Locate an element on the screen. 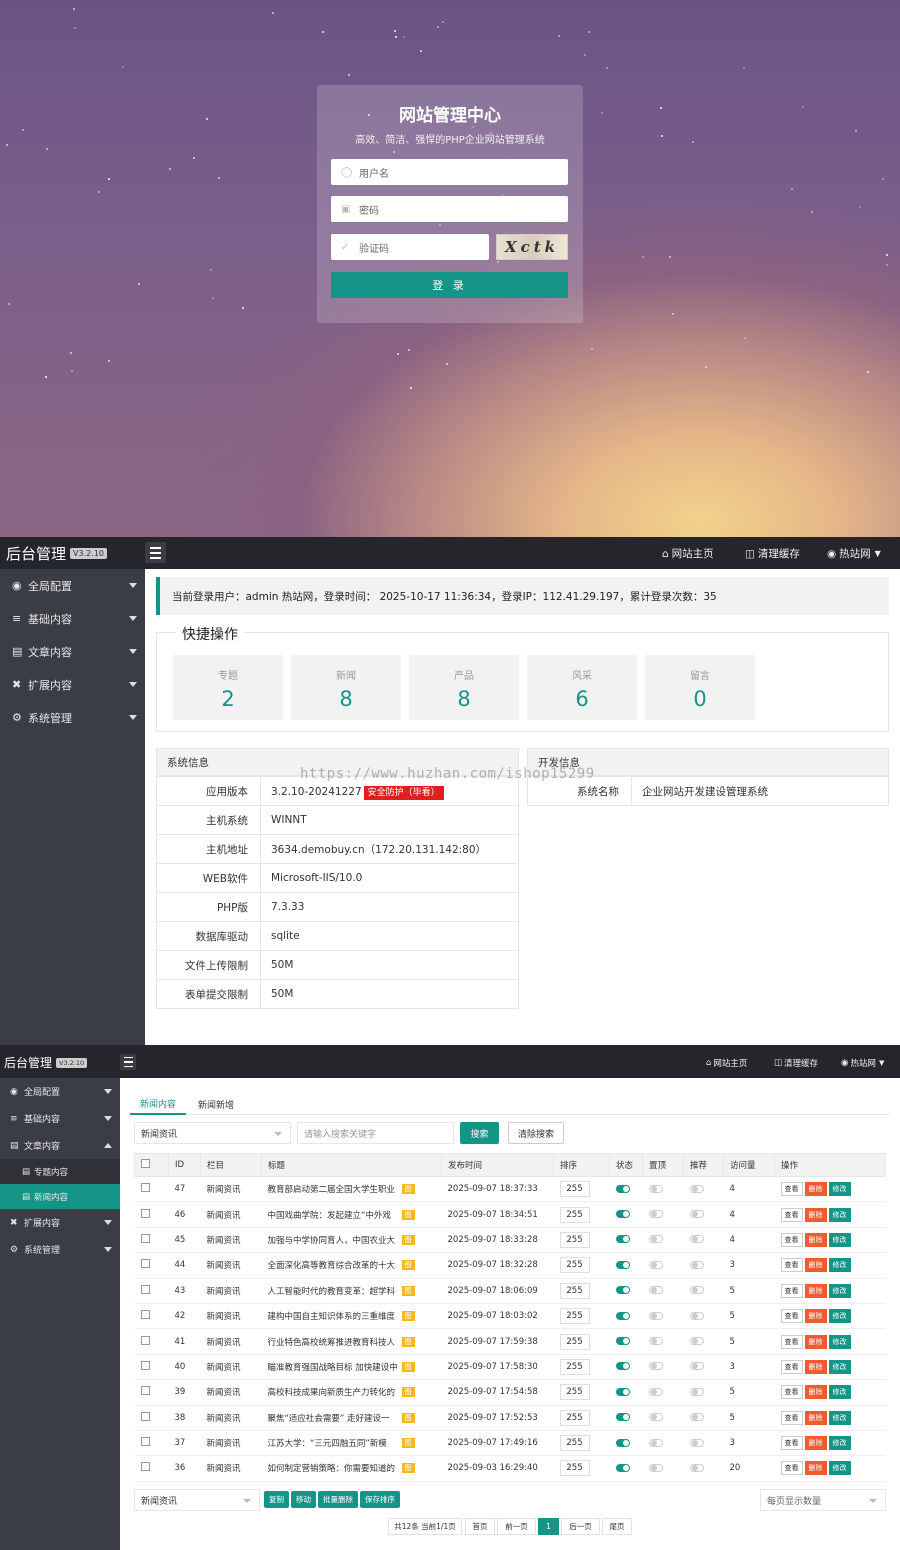 The height and width of the screenshot is (1550, 900). per-page-select: 每页显示数量 is located at coordinates (823, 1500).